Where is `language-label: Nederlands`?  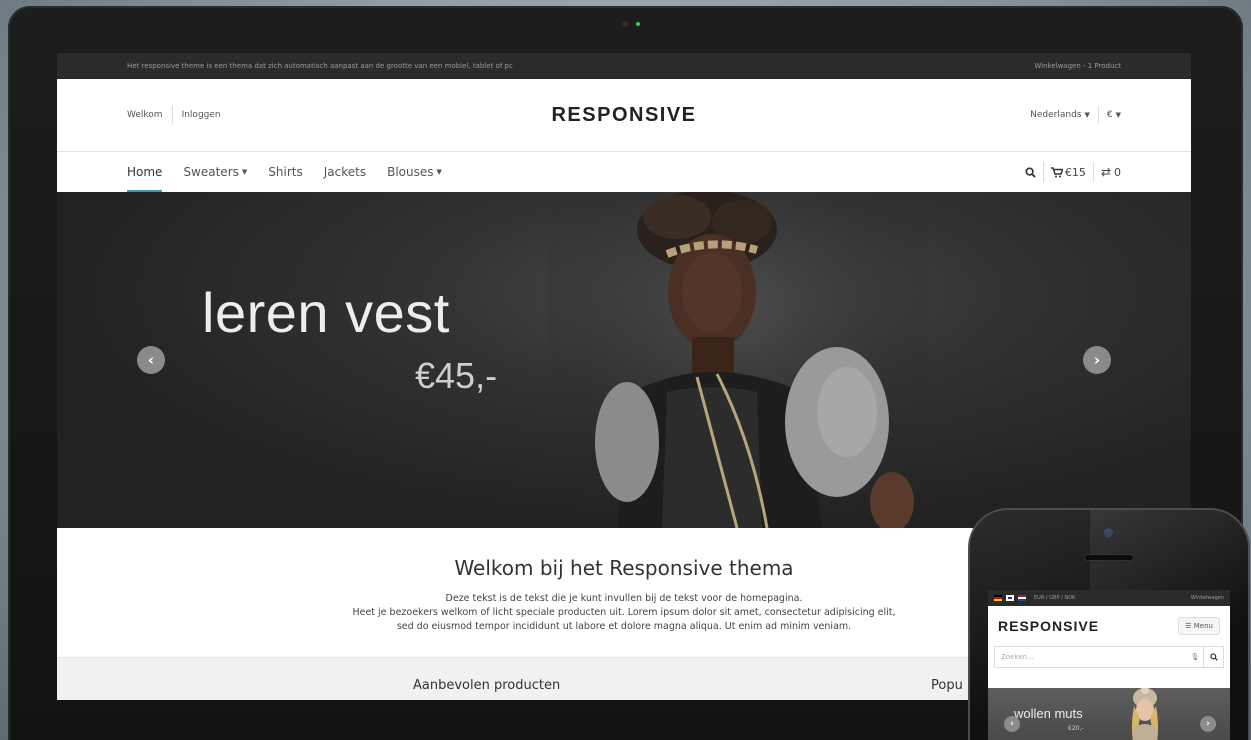
language-label: Nederlands is located at coordinates (1056, 115).